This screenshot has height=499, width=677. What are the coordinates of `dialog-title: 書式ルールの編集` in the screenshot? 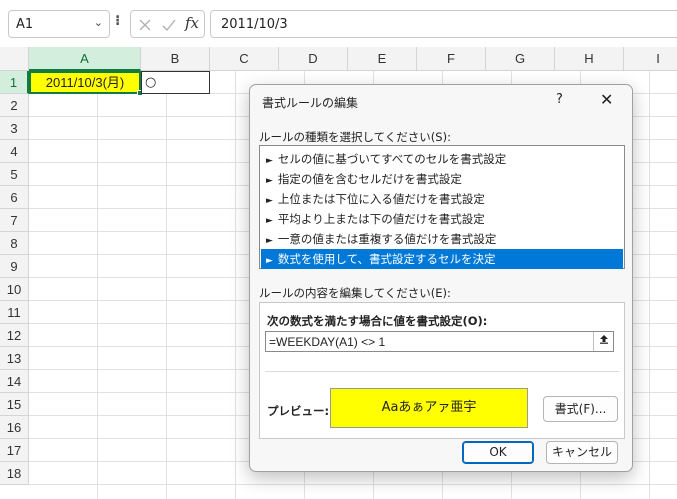 It's located at (310, 103).